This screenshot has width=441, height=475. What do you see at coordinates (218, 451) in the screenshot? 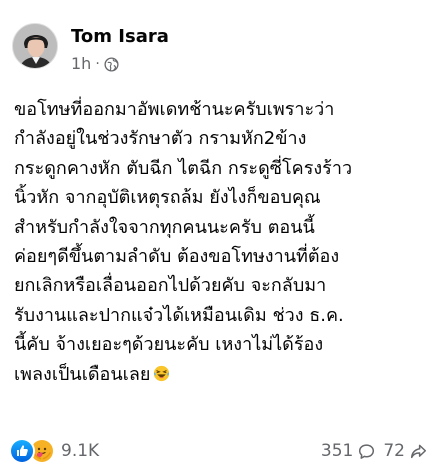
I see `post-footer: 9.1K 351 72` at bounding box center [218, 451].